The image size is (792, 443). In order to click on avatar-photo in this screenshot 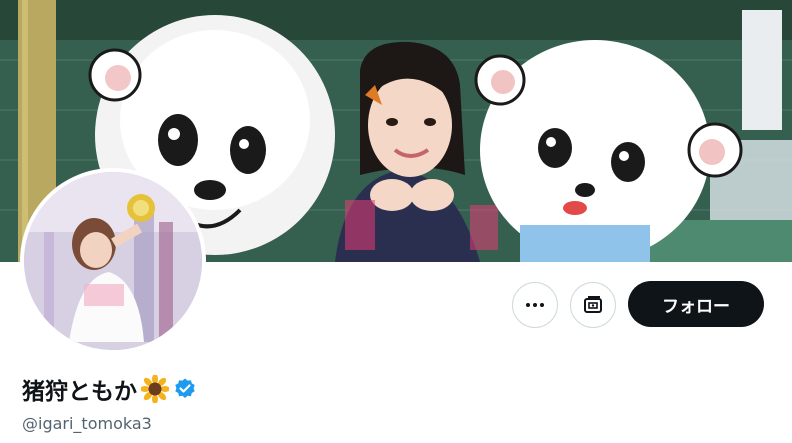, I will do `click(113, 261)`.